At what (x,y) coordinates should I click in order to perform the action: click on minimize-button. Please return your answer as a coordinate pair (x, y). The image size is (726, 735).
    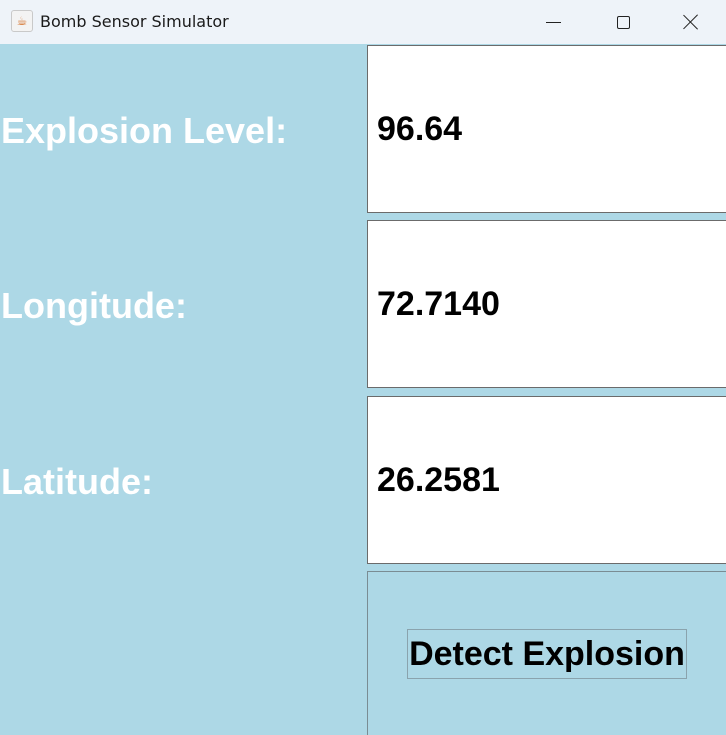
    Looking at the image, I should click on (553, 22).